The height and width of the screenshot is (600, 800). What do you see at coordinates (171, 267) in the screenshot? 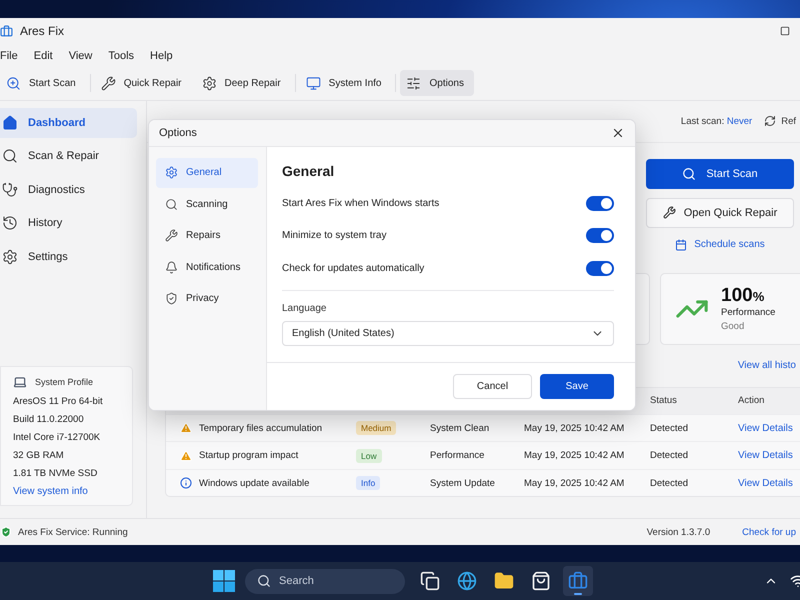
I see `bell-icon` at bounding box center [171, 267].